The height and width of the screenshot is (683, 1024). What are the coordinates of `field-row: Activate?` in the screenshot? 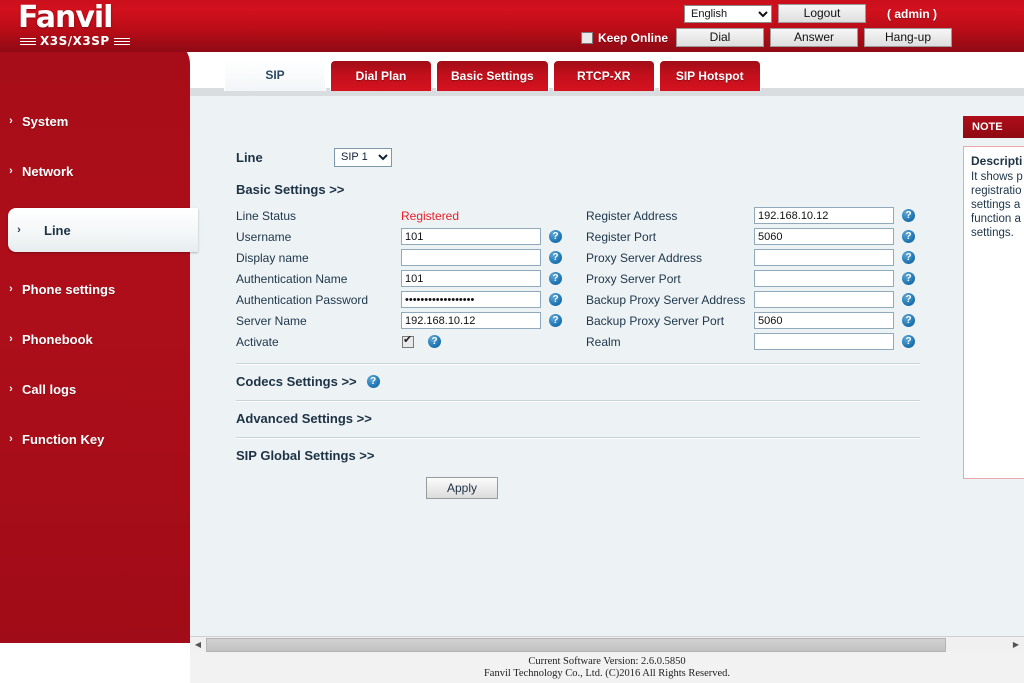 It's located at (411, 341).